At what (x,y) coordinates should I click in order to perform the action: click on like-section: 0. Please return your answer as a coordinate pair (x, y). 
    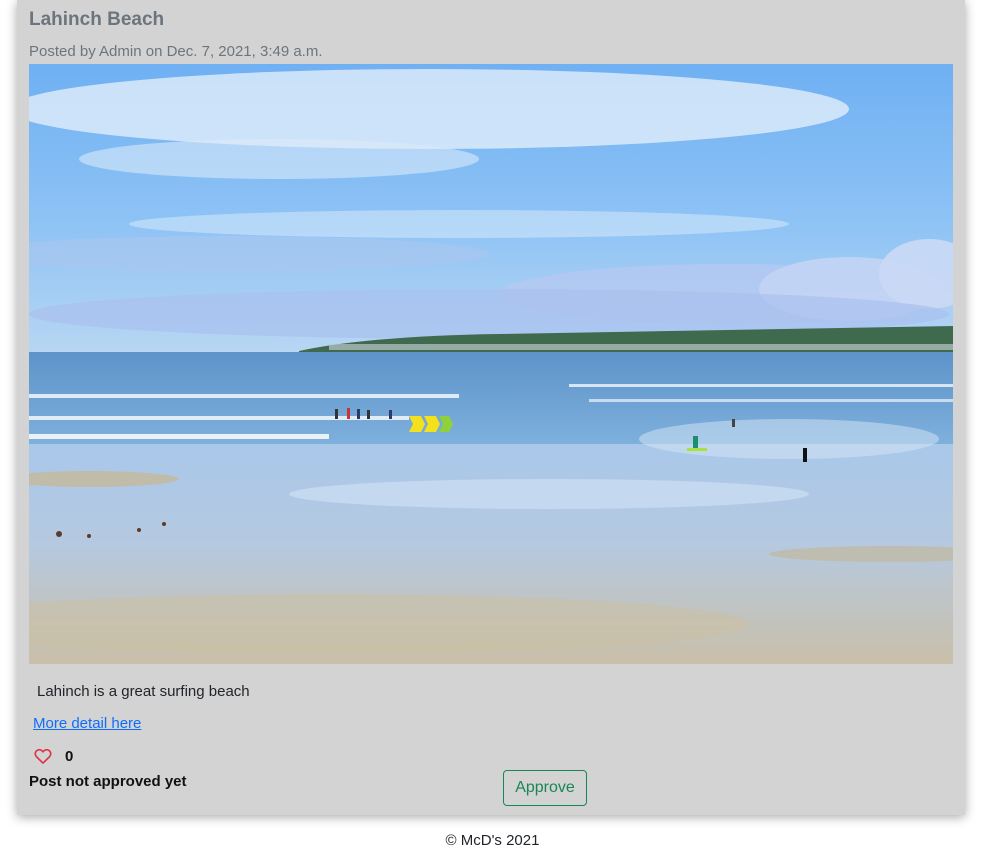
    Looking at the image, I should click on (53, 756).